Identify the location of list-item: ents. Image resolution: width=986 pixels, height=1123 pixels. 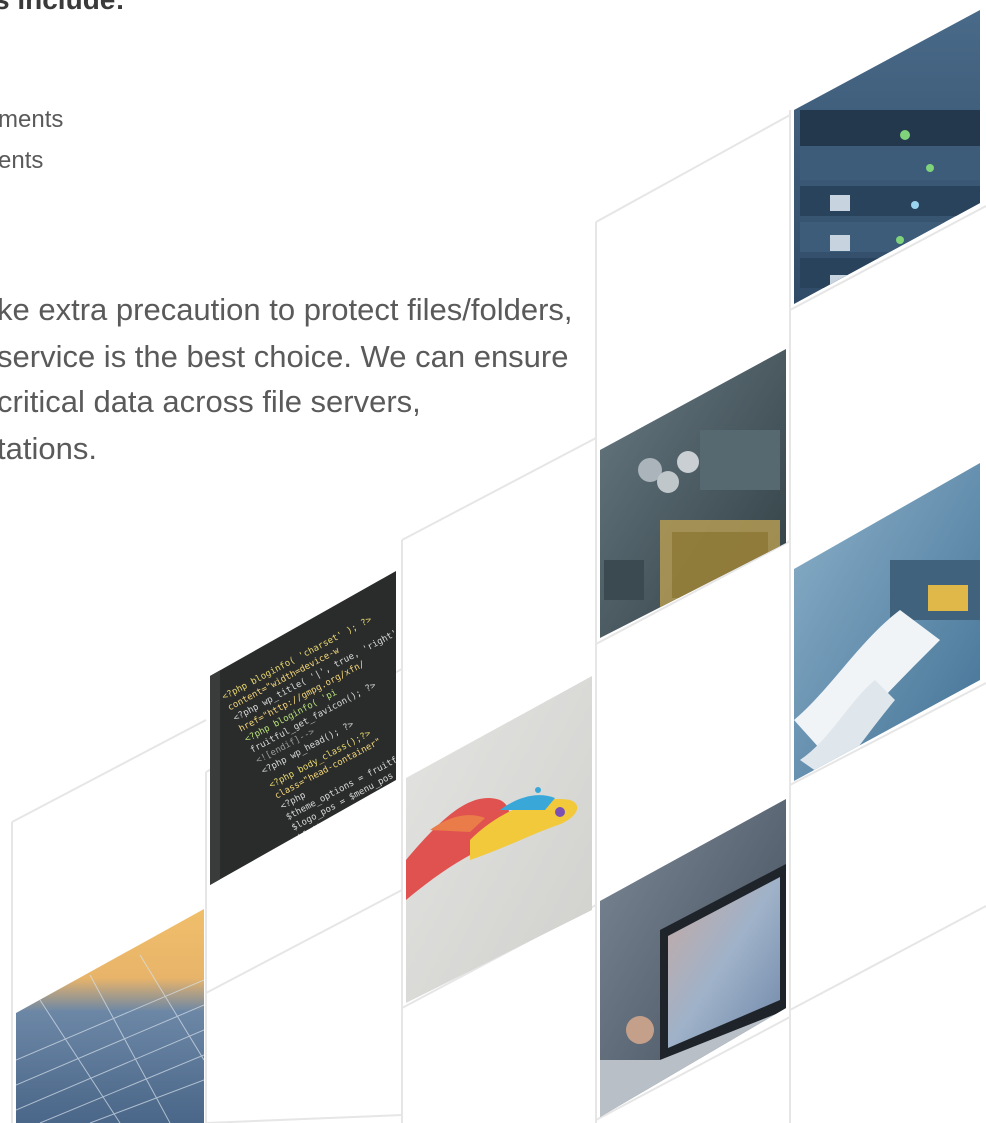
(22, 160).